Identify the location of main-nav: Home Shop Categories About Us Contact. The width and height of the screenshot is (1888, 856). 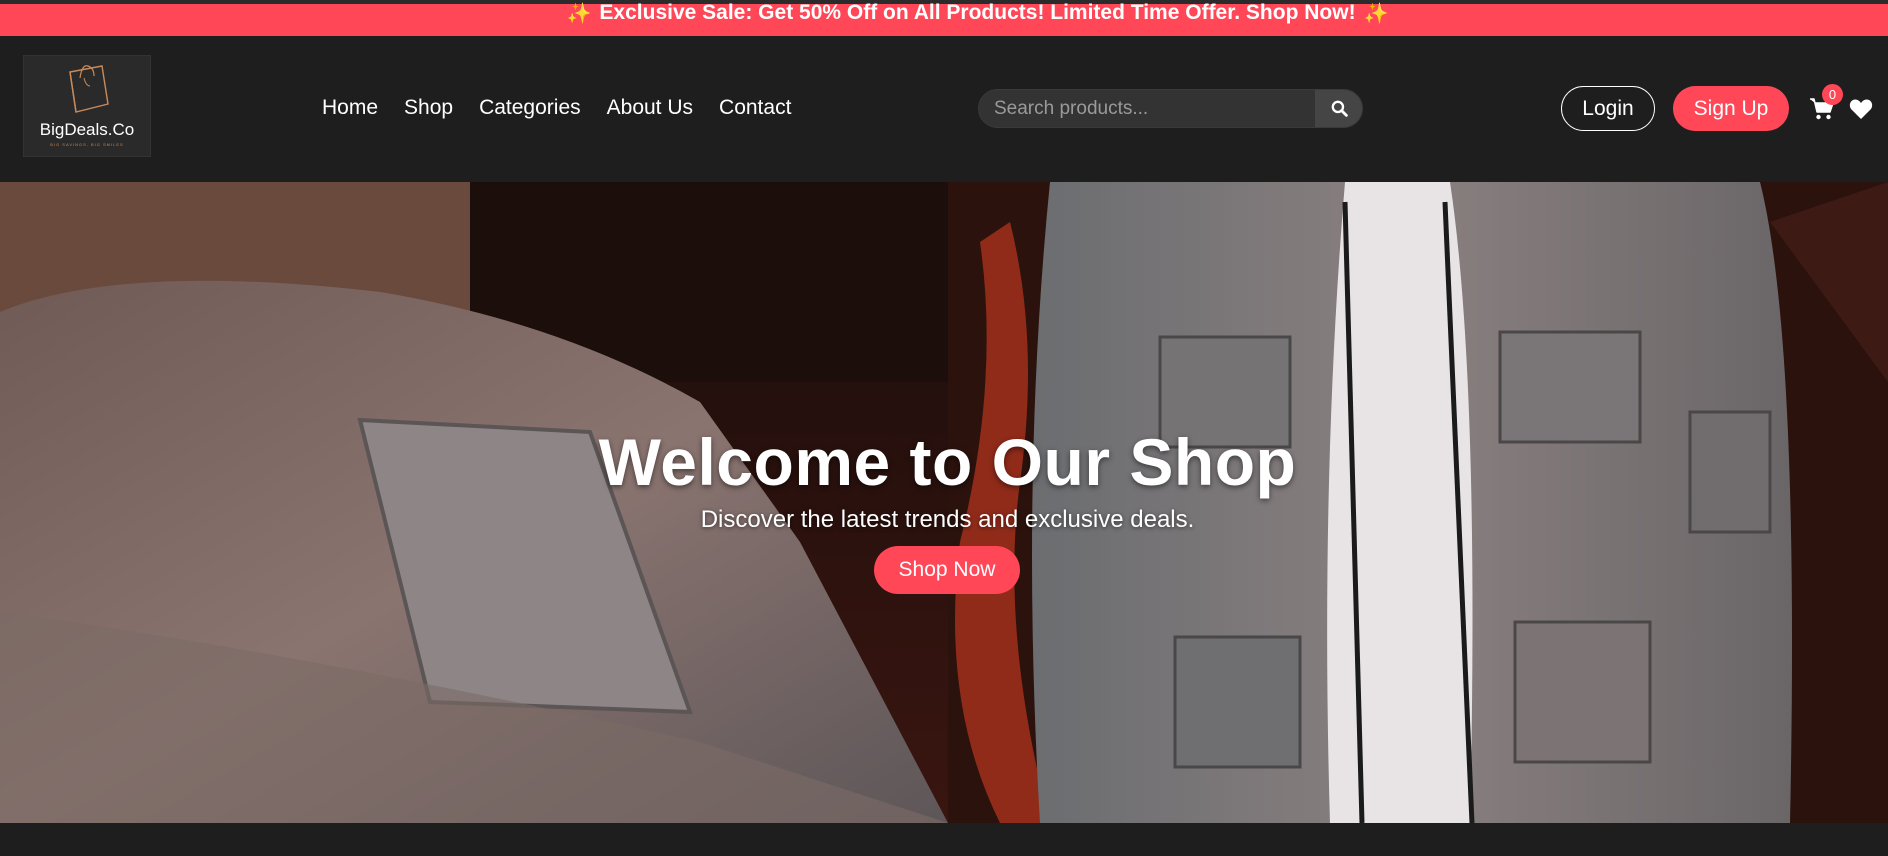
(569, 108).